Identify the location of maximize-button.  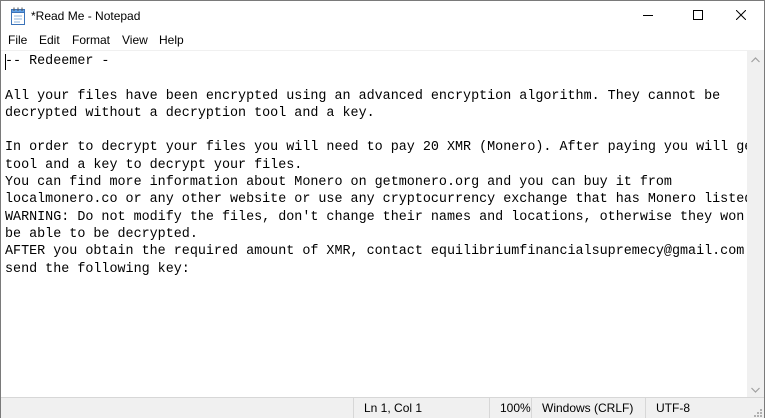
(698, 16).